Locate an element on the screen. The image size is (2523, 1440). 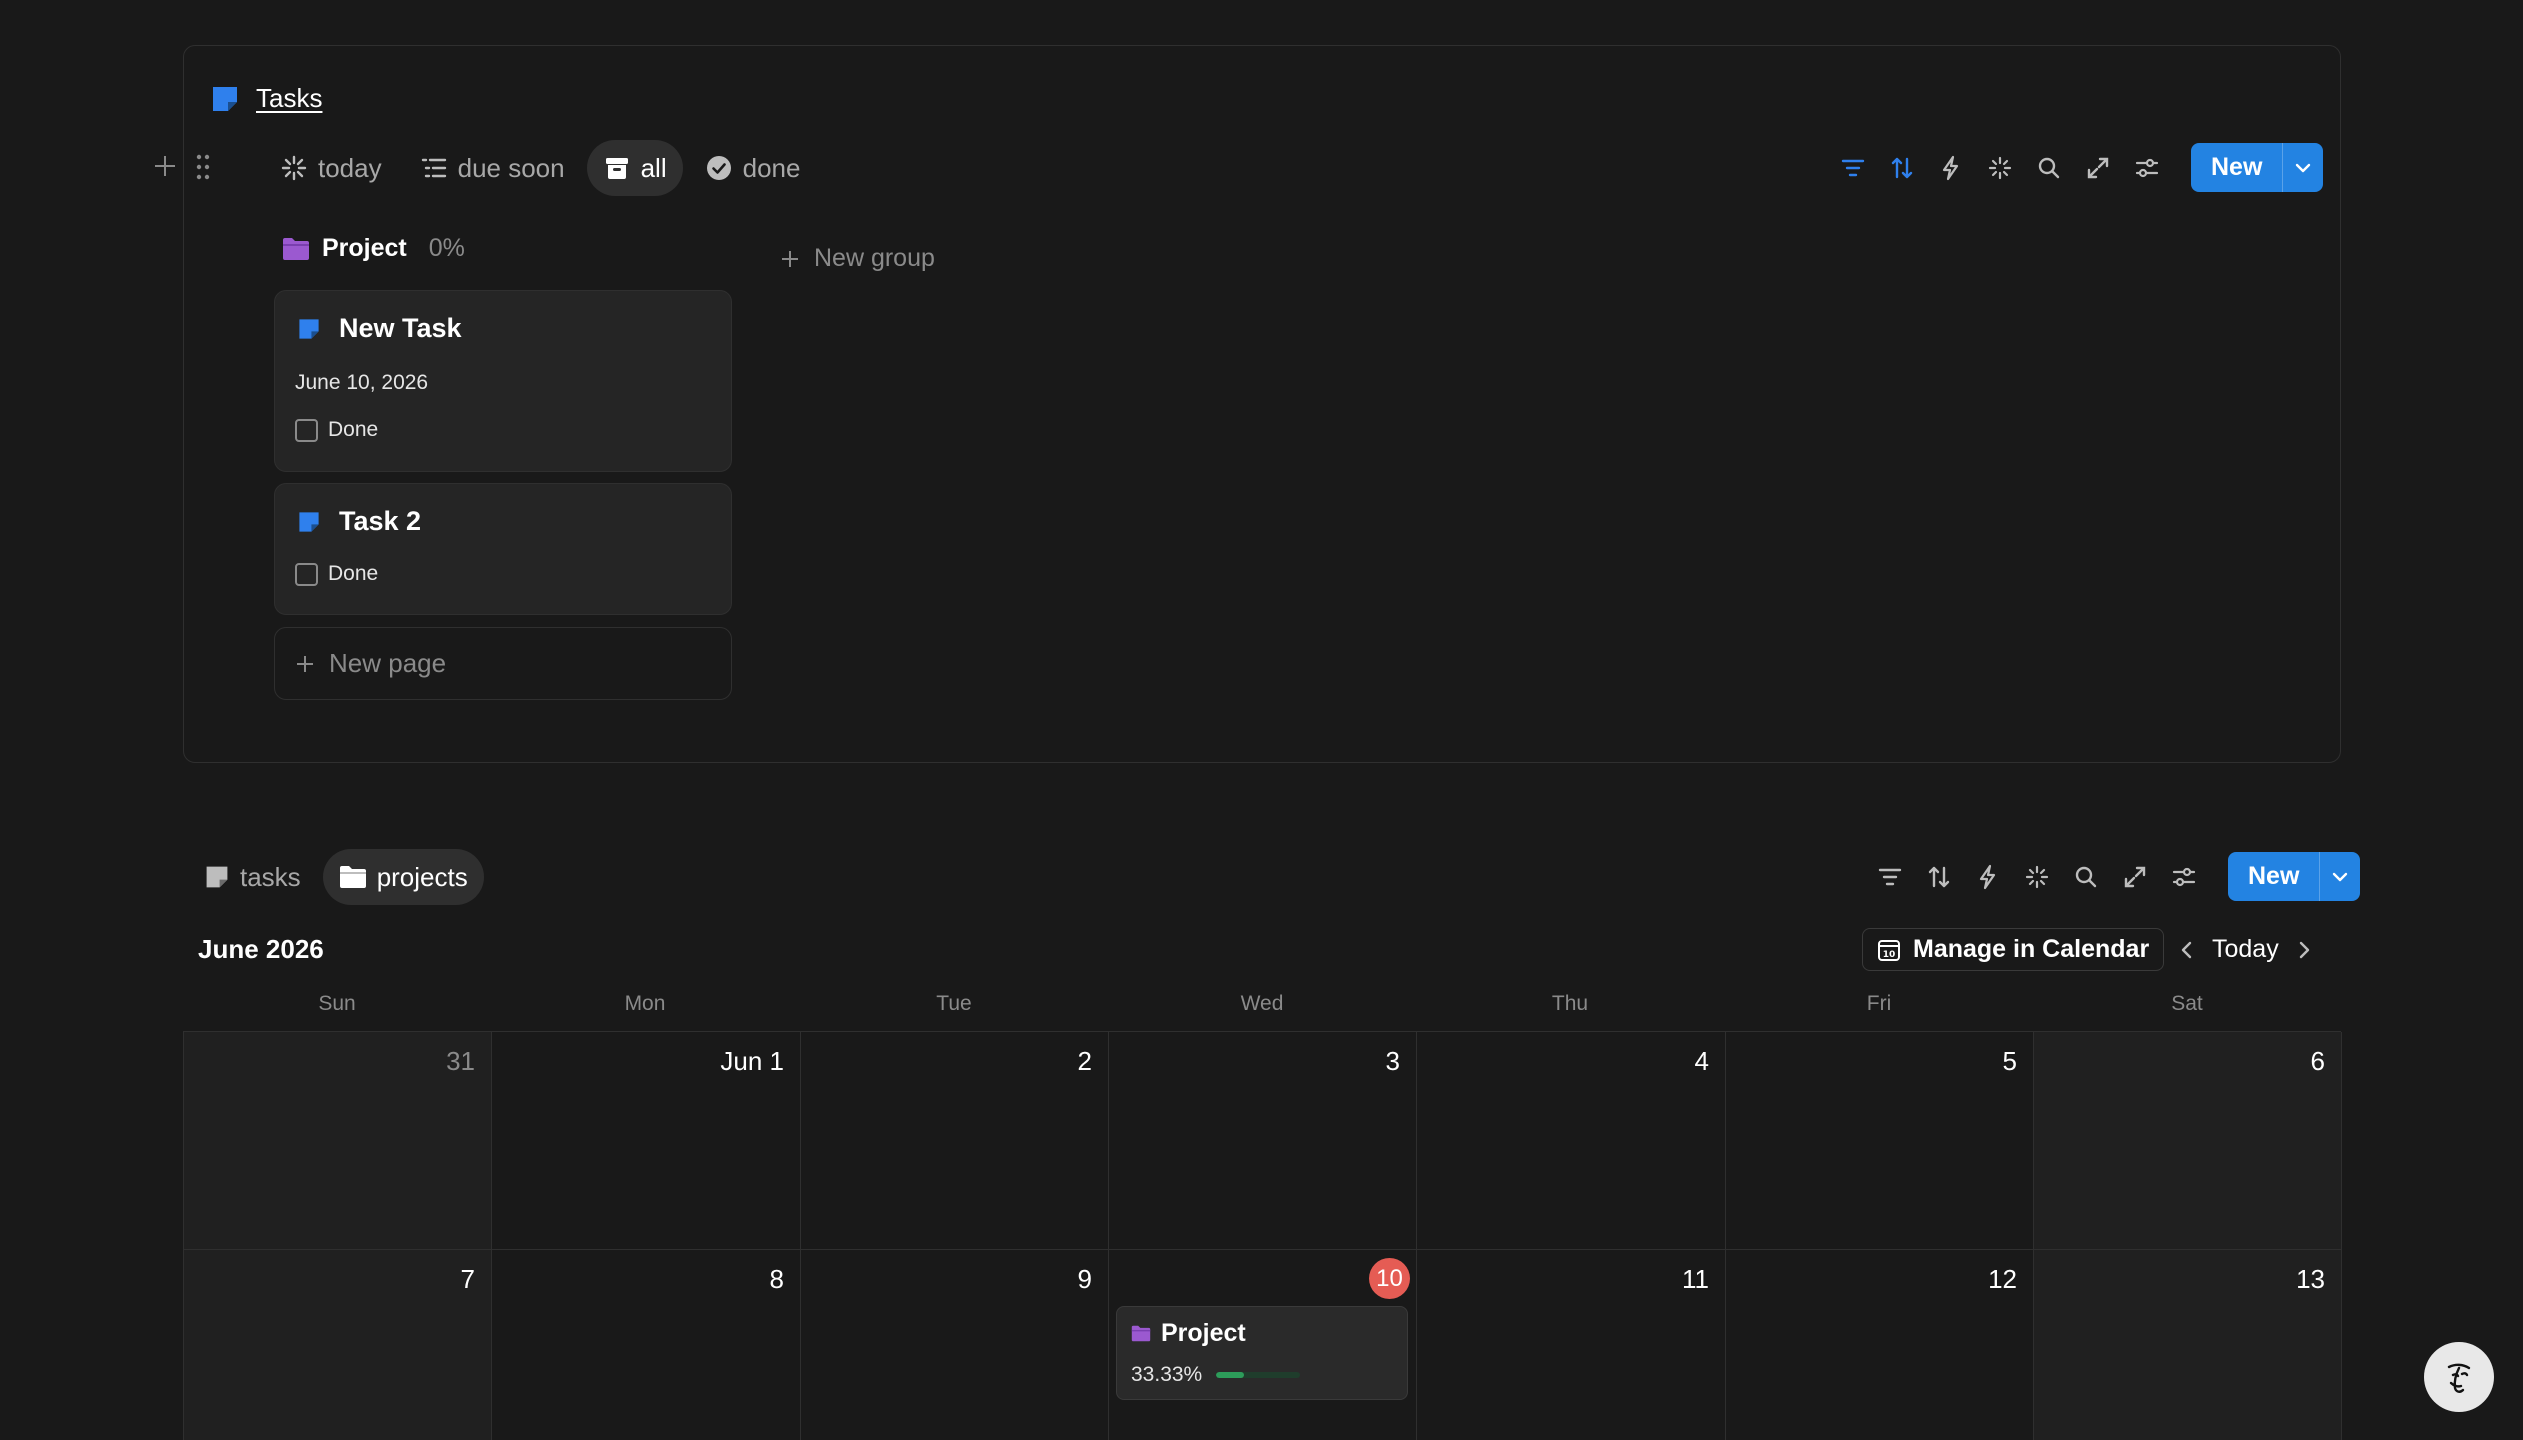
day-number: 7 is located at coordinates (467, 1279).